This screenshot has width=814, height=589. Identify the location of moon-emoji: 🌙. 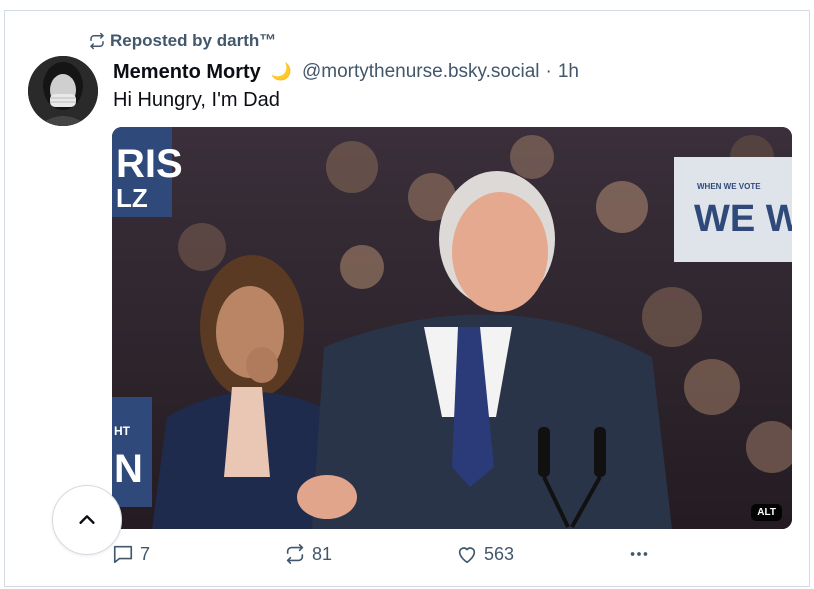
(281, 71).